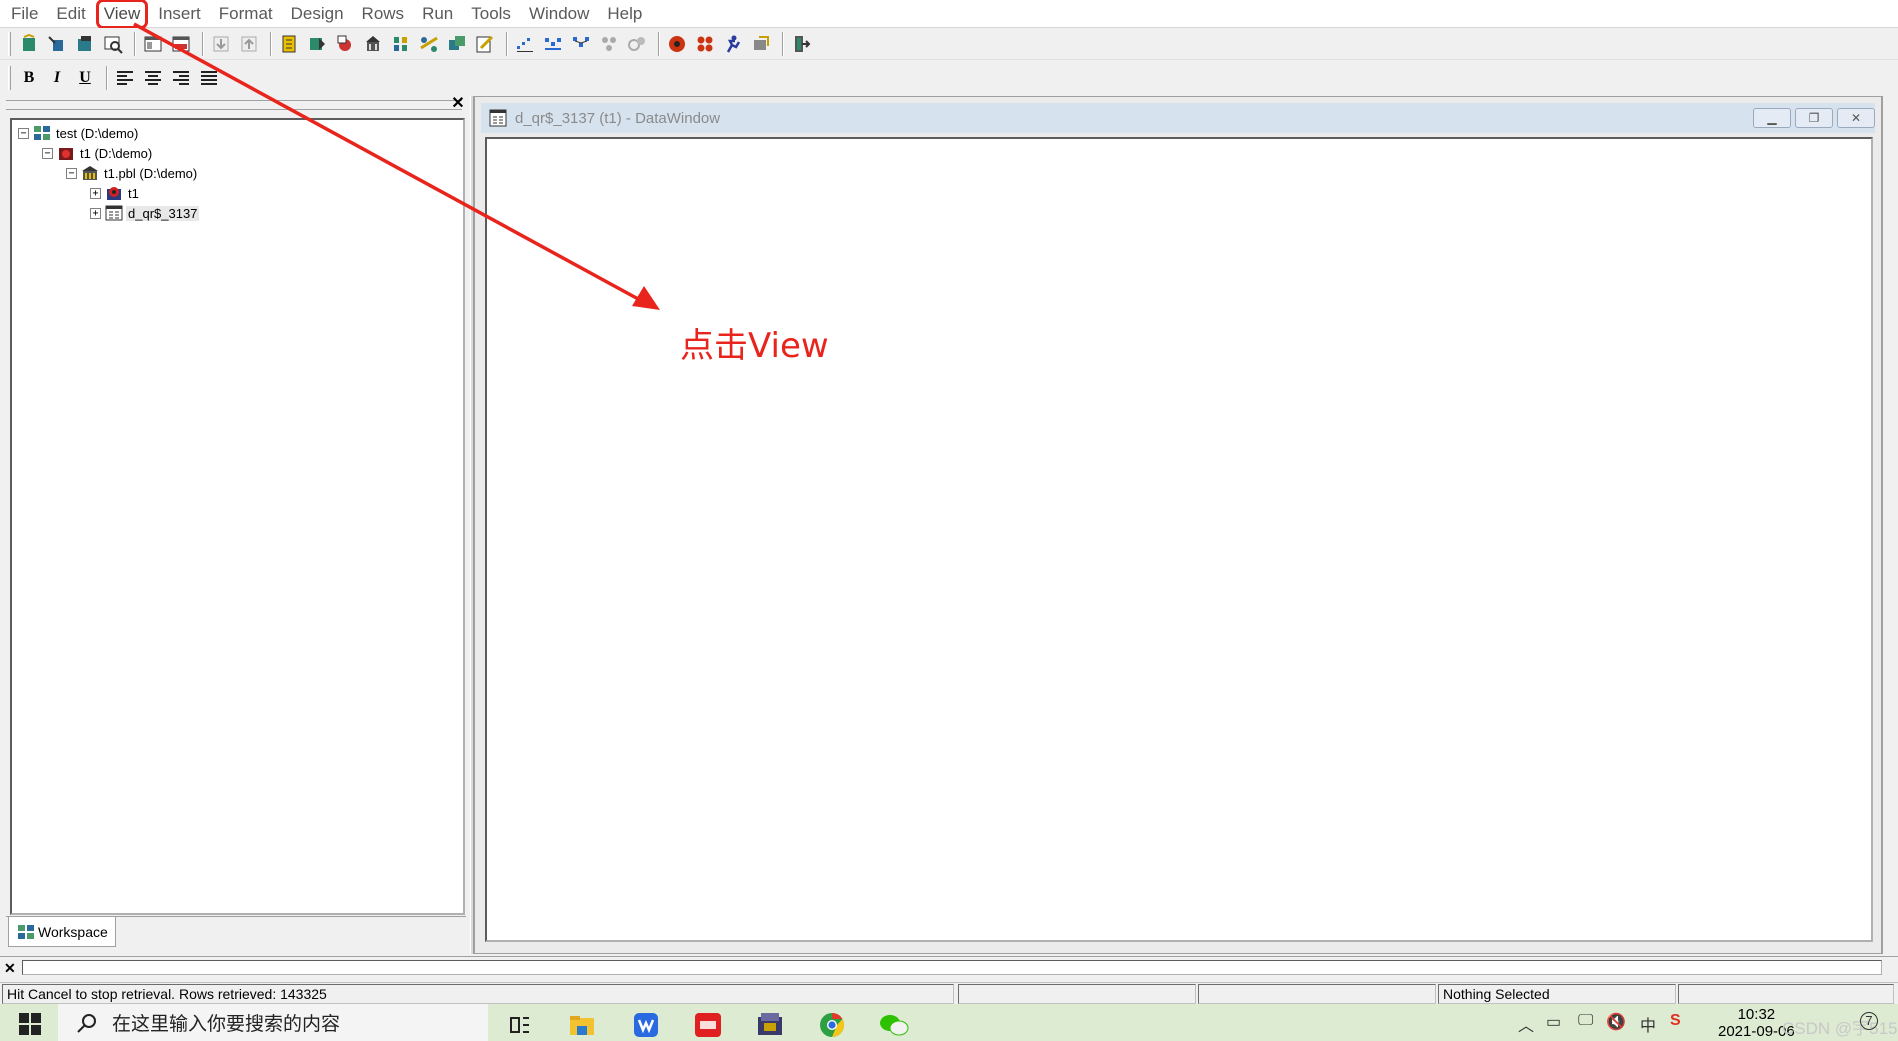  Describe the element at coordinates (1526, 1024) in the screenshot. I see `tray-expand-icon: ︿` at that location.